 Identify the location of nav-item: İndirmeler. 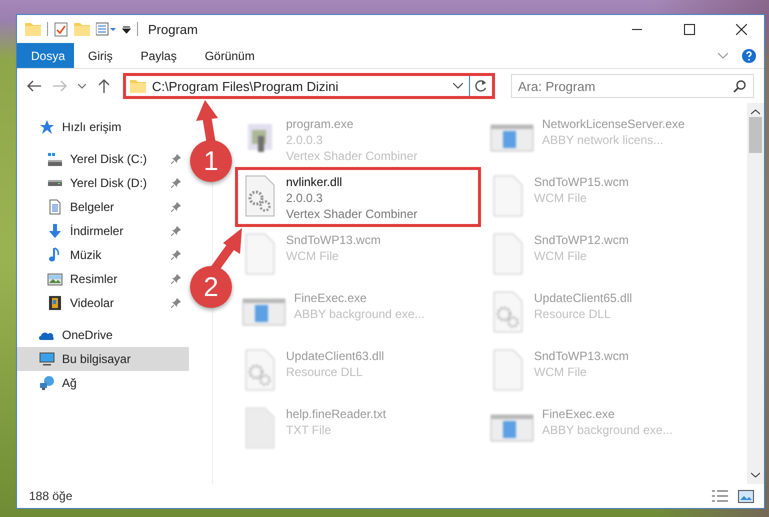
(103, 231).